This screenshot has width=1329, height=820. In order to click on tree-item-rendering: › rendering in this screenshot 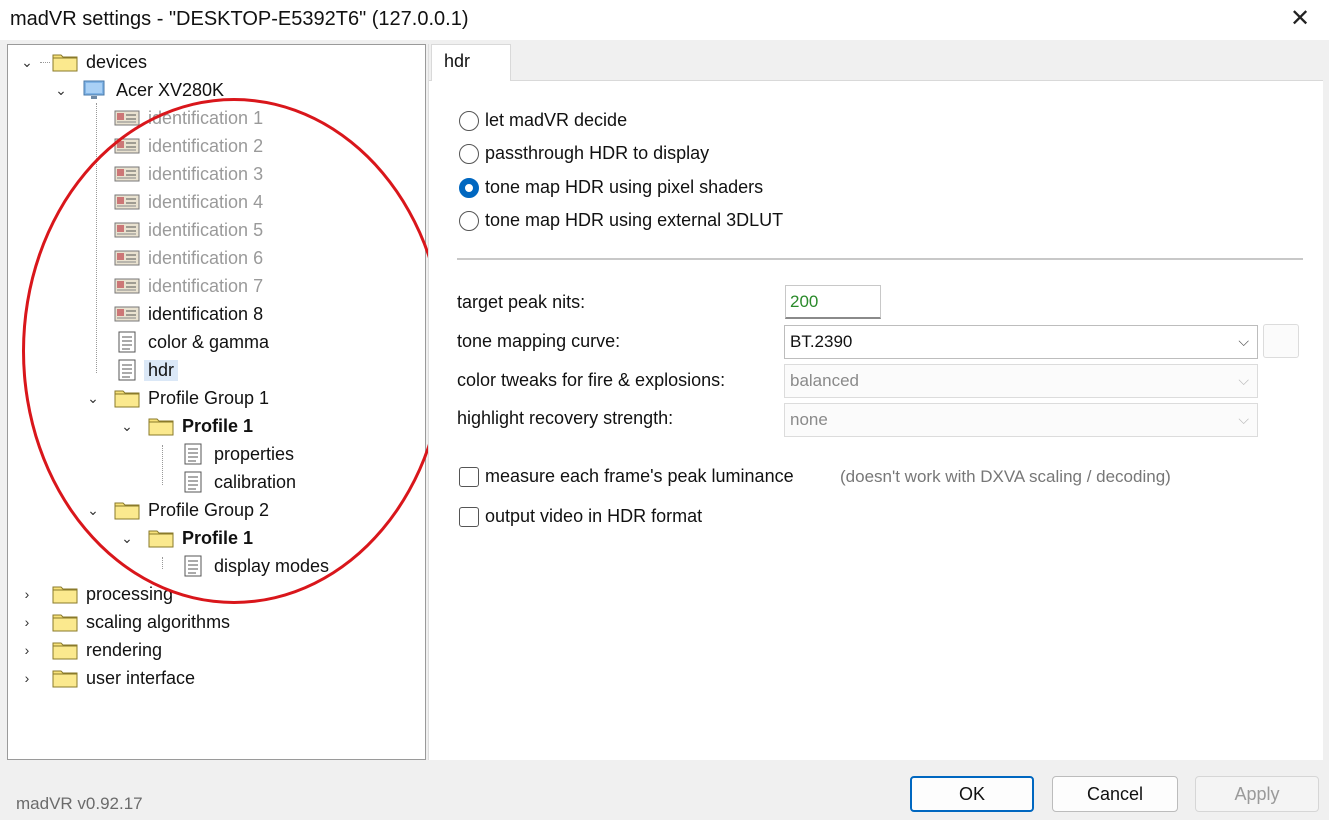, I will do `click(90, 650)`.